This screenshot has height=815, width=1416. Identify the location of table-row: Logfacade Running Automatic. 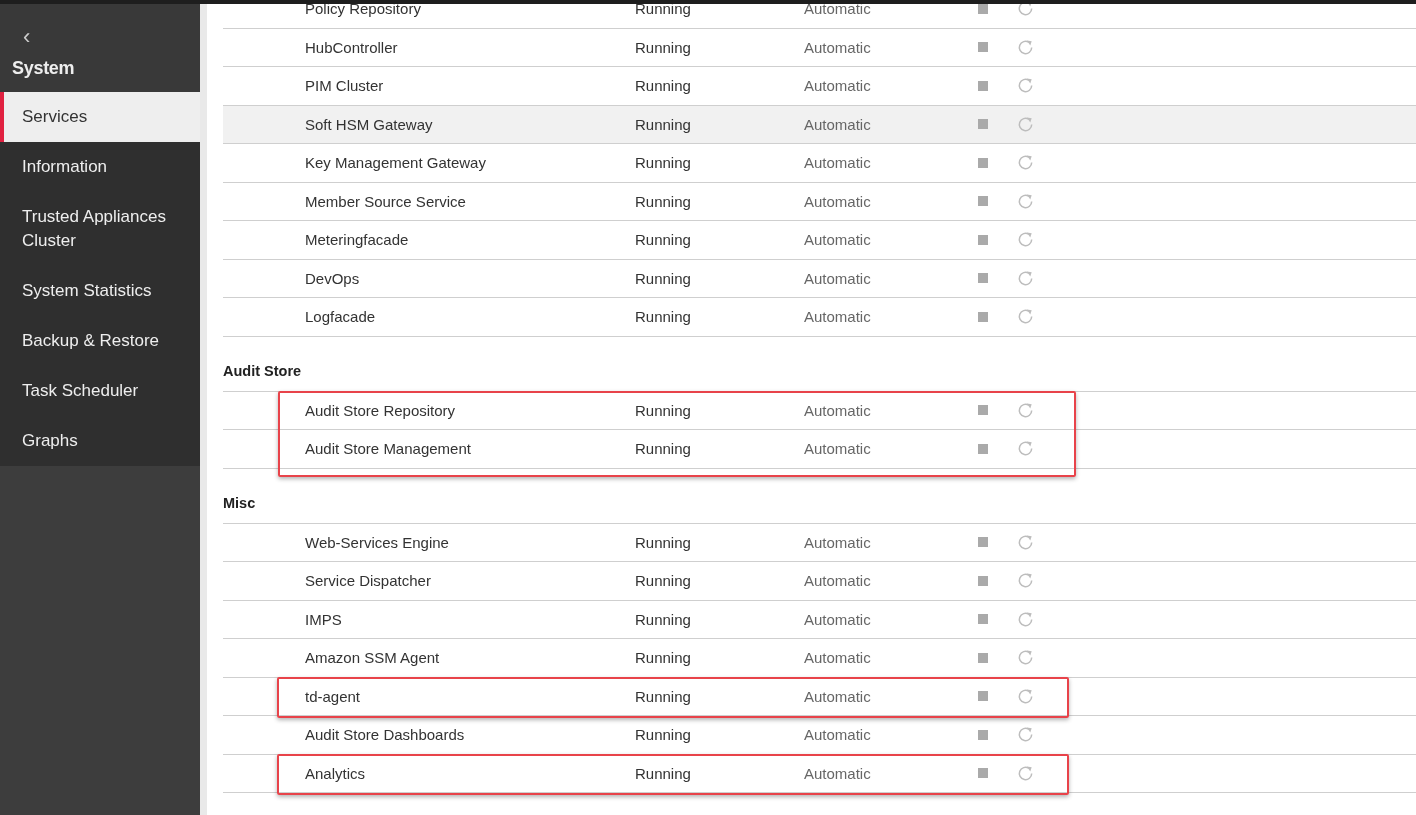
(819, 317).